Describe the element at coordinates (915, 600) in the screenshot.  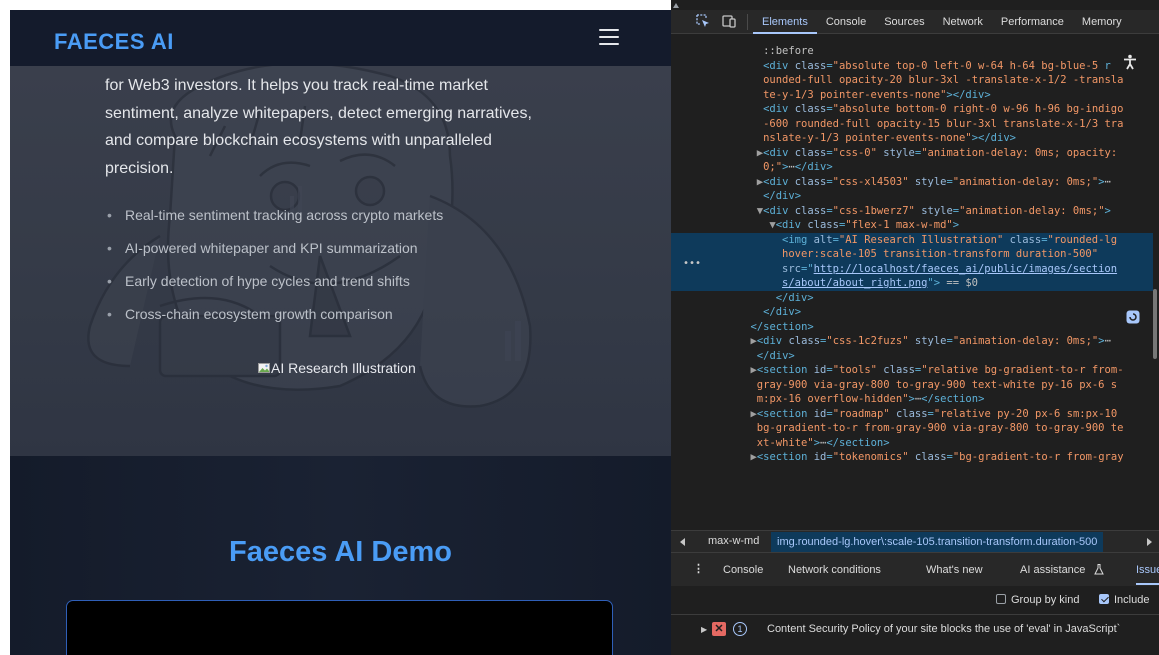
I see `issues-filter-row: Group by kind Include` at that location.